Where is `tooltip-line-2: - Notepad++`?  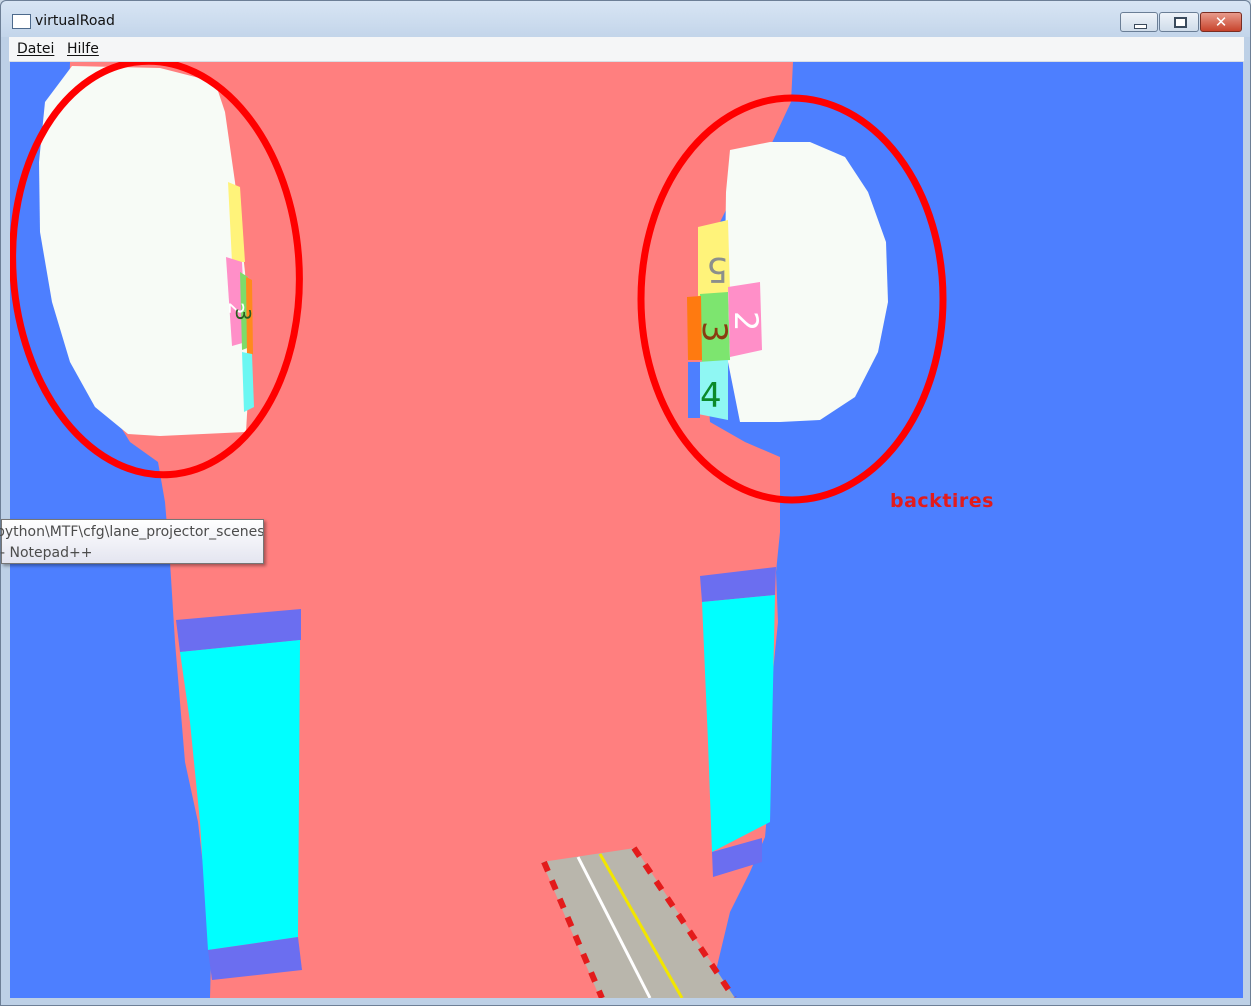 tooltip-line-2: - Notepad++ is located at coordinates (46, 553).